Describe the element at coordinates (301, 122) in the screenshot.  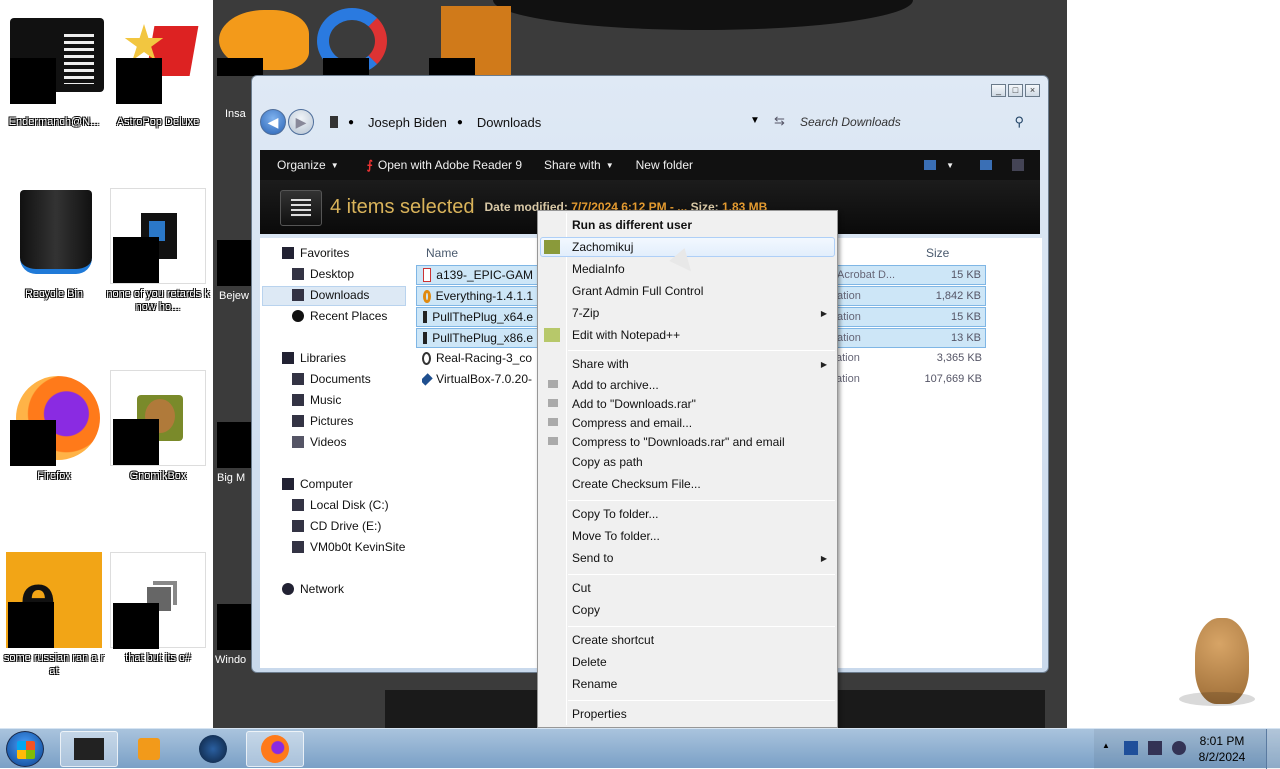
I see `forward-button: ▶` at that location.